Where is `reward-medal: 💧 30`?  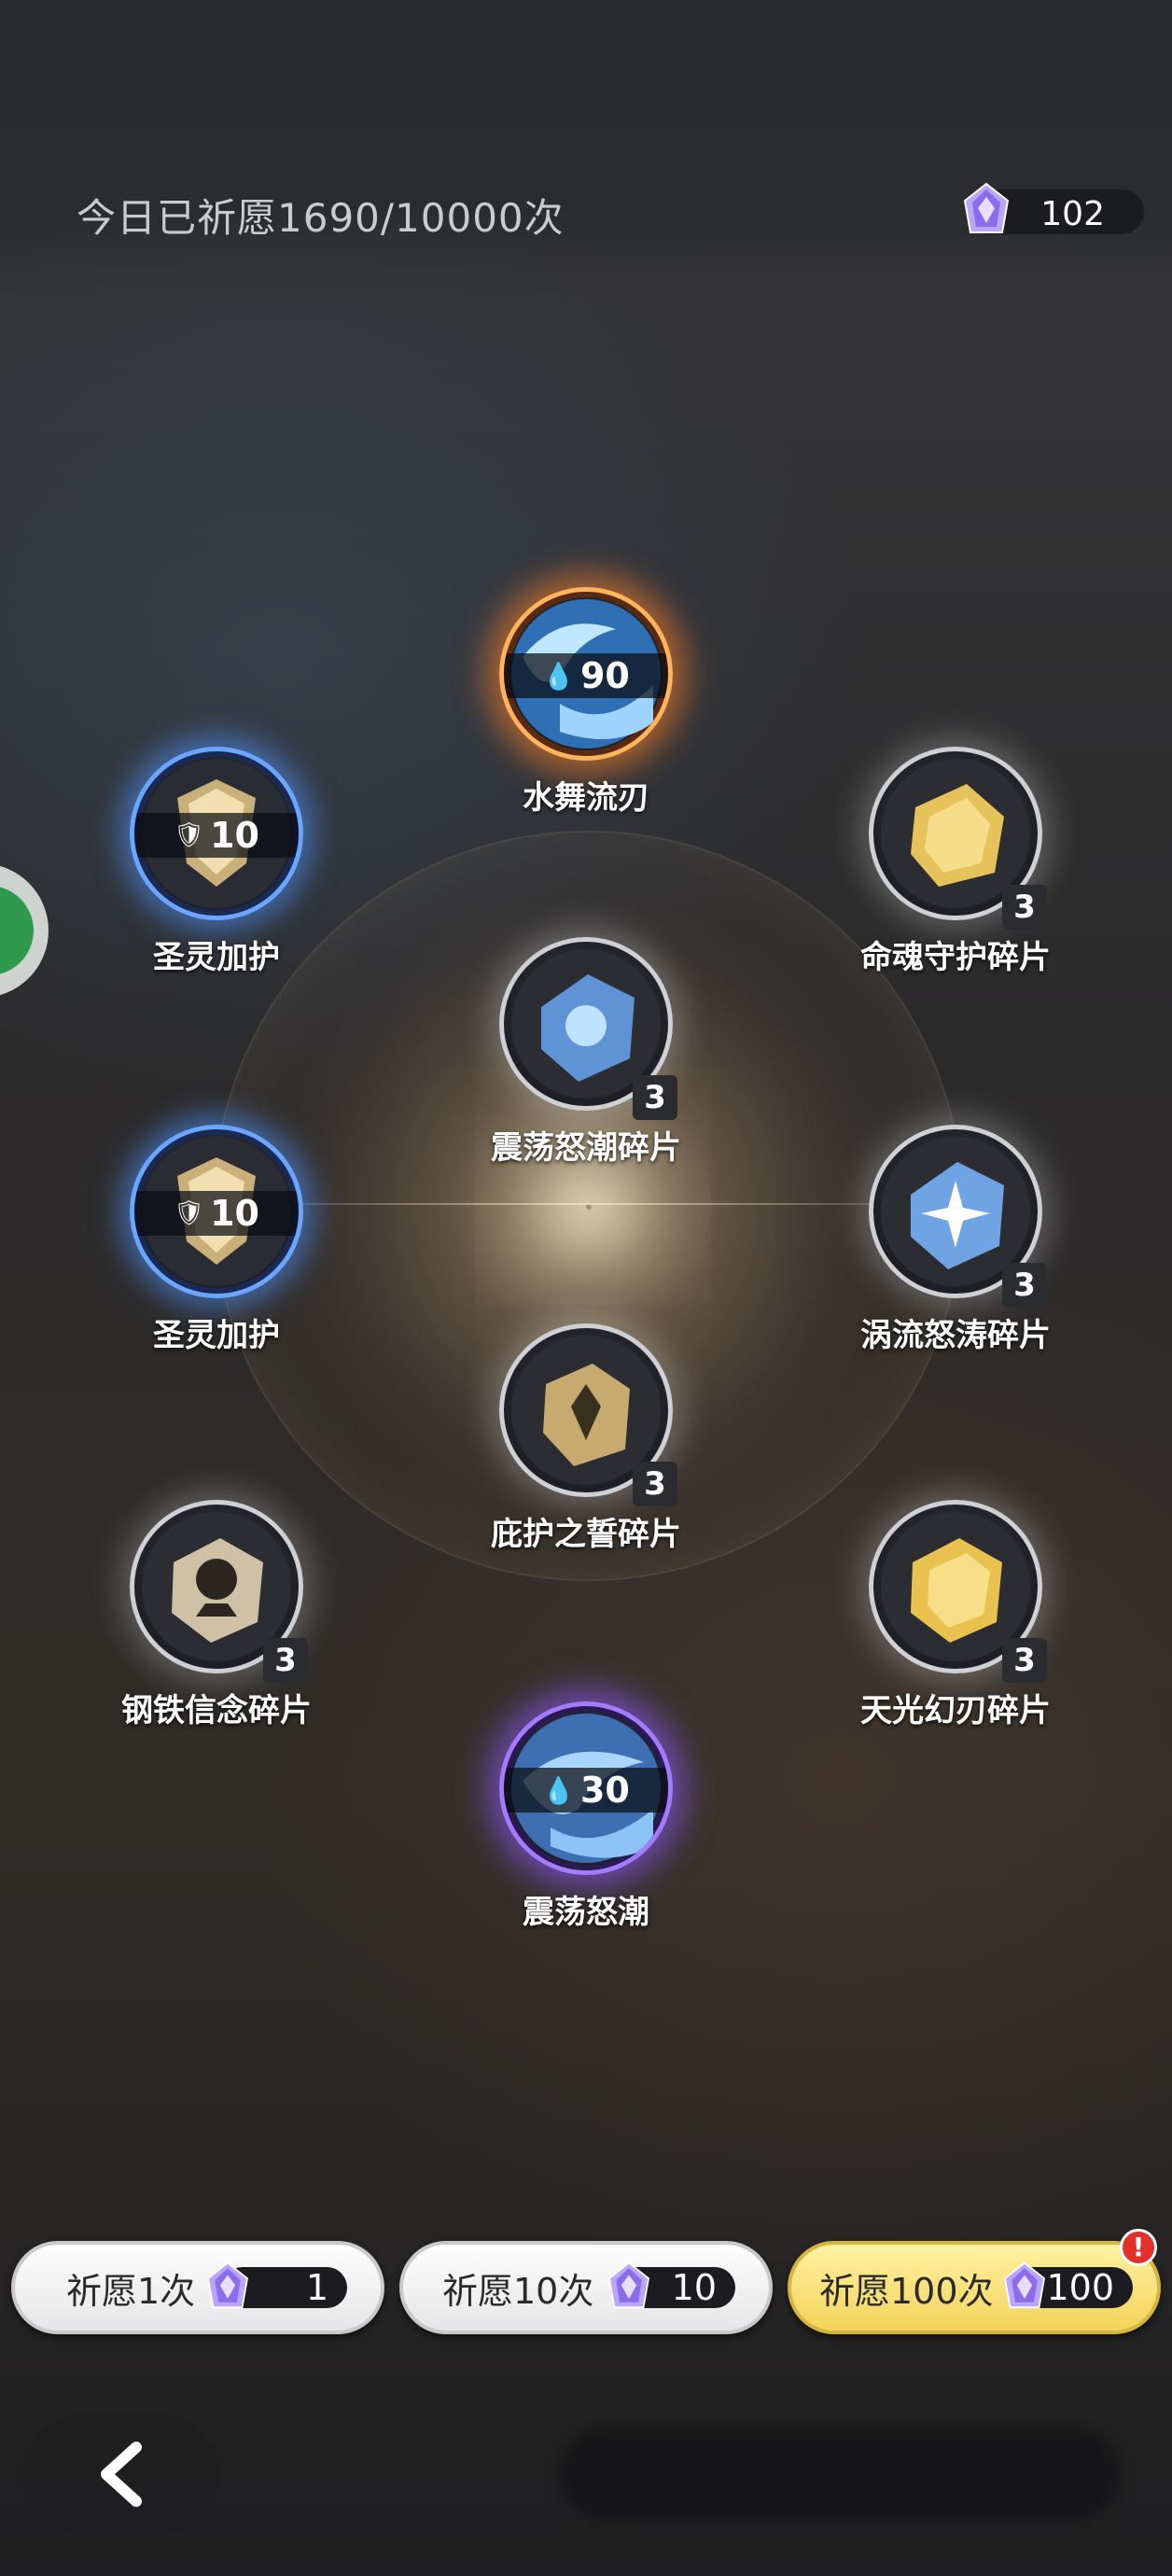
reward-medal: 💧 30 is located at coordinates (586, 1788).